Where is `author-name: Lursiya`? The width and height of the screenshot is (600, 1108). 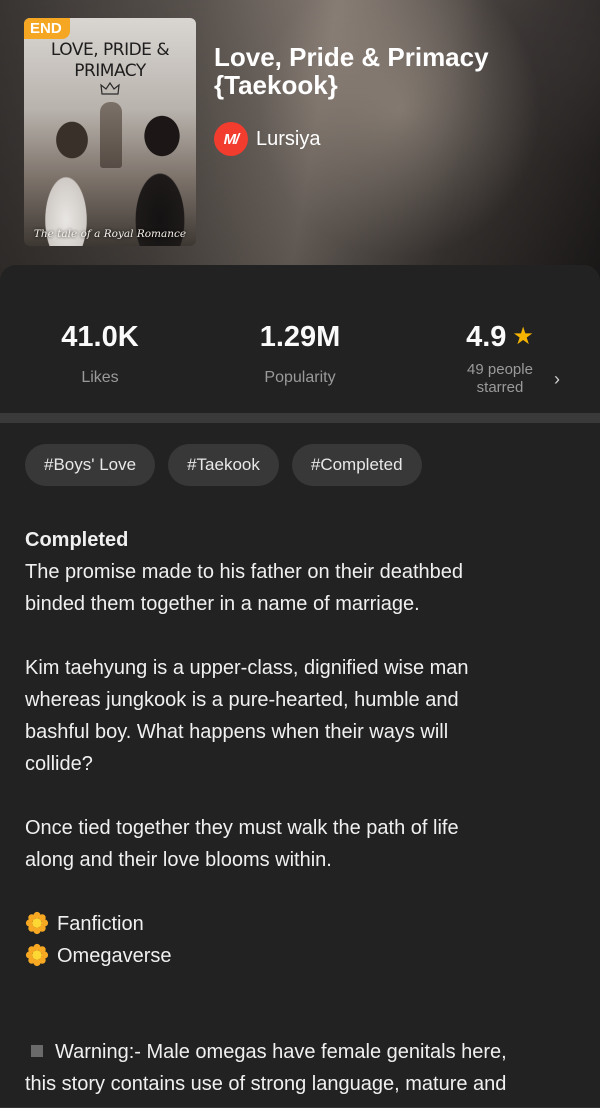
author-name: Lursiya is located at coordinates (288, 138).